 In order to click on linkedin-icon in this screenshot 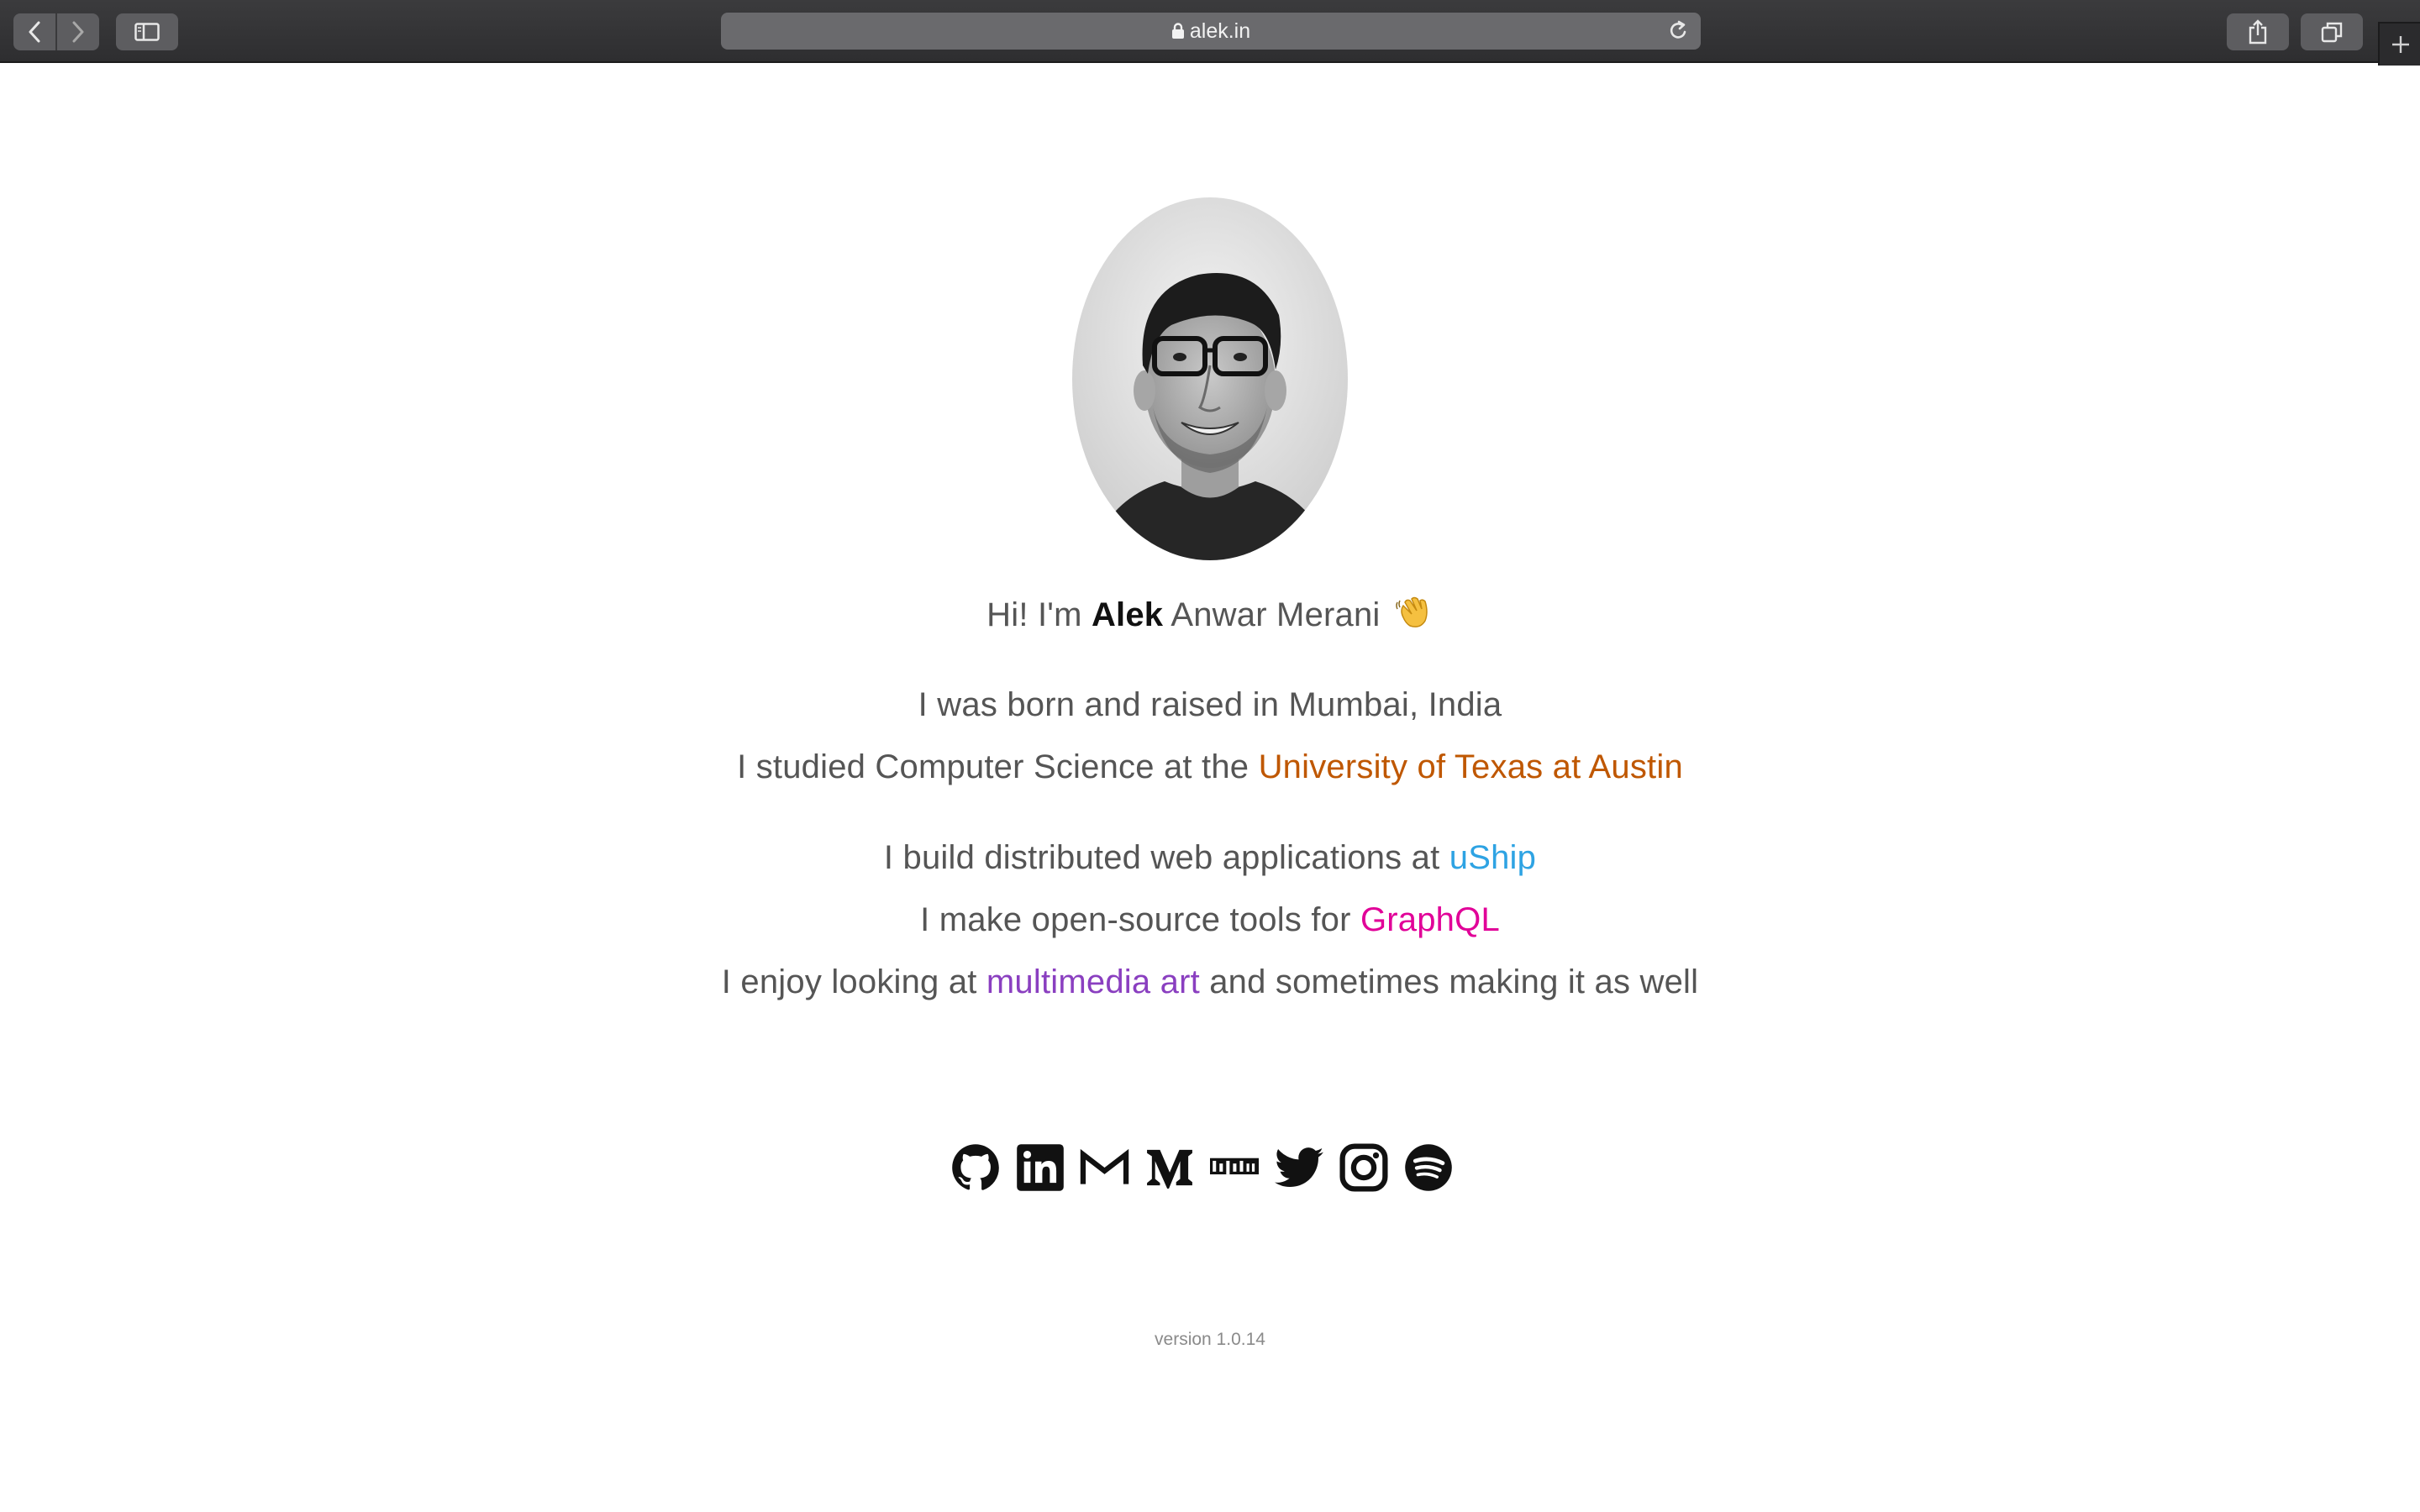, I will do `click(1040, 1167)`.